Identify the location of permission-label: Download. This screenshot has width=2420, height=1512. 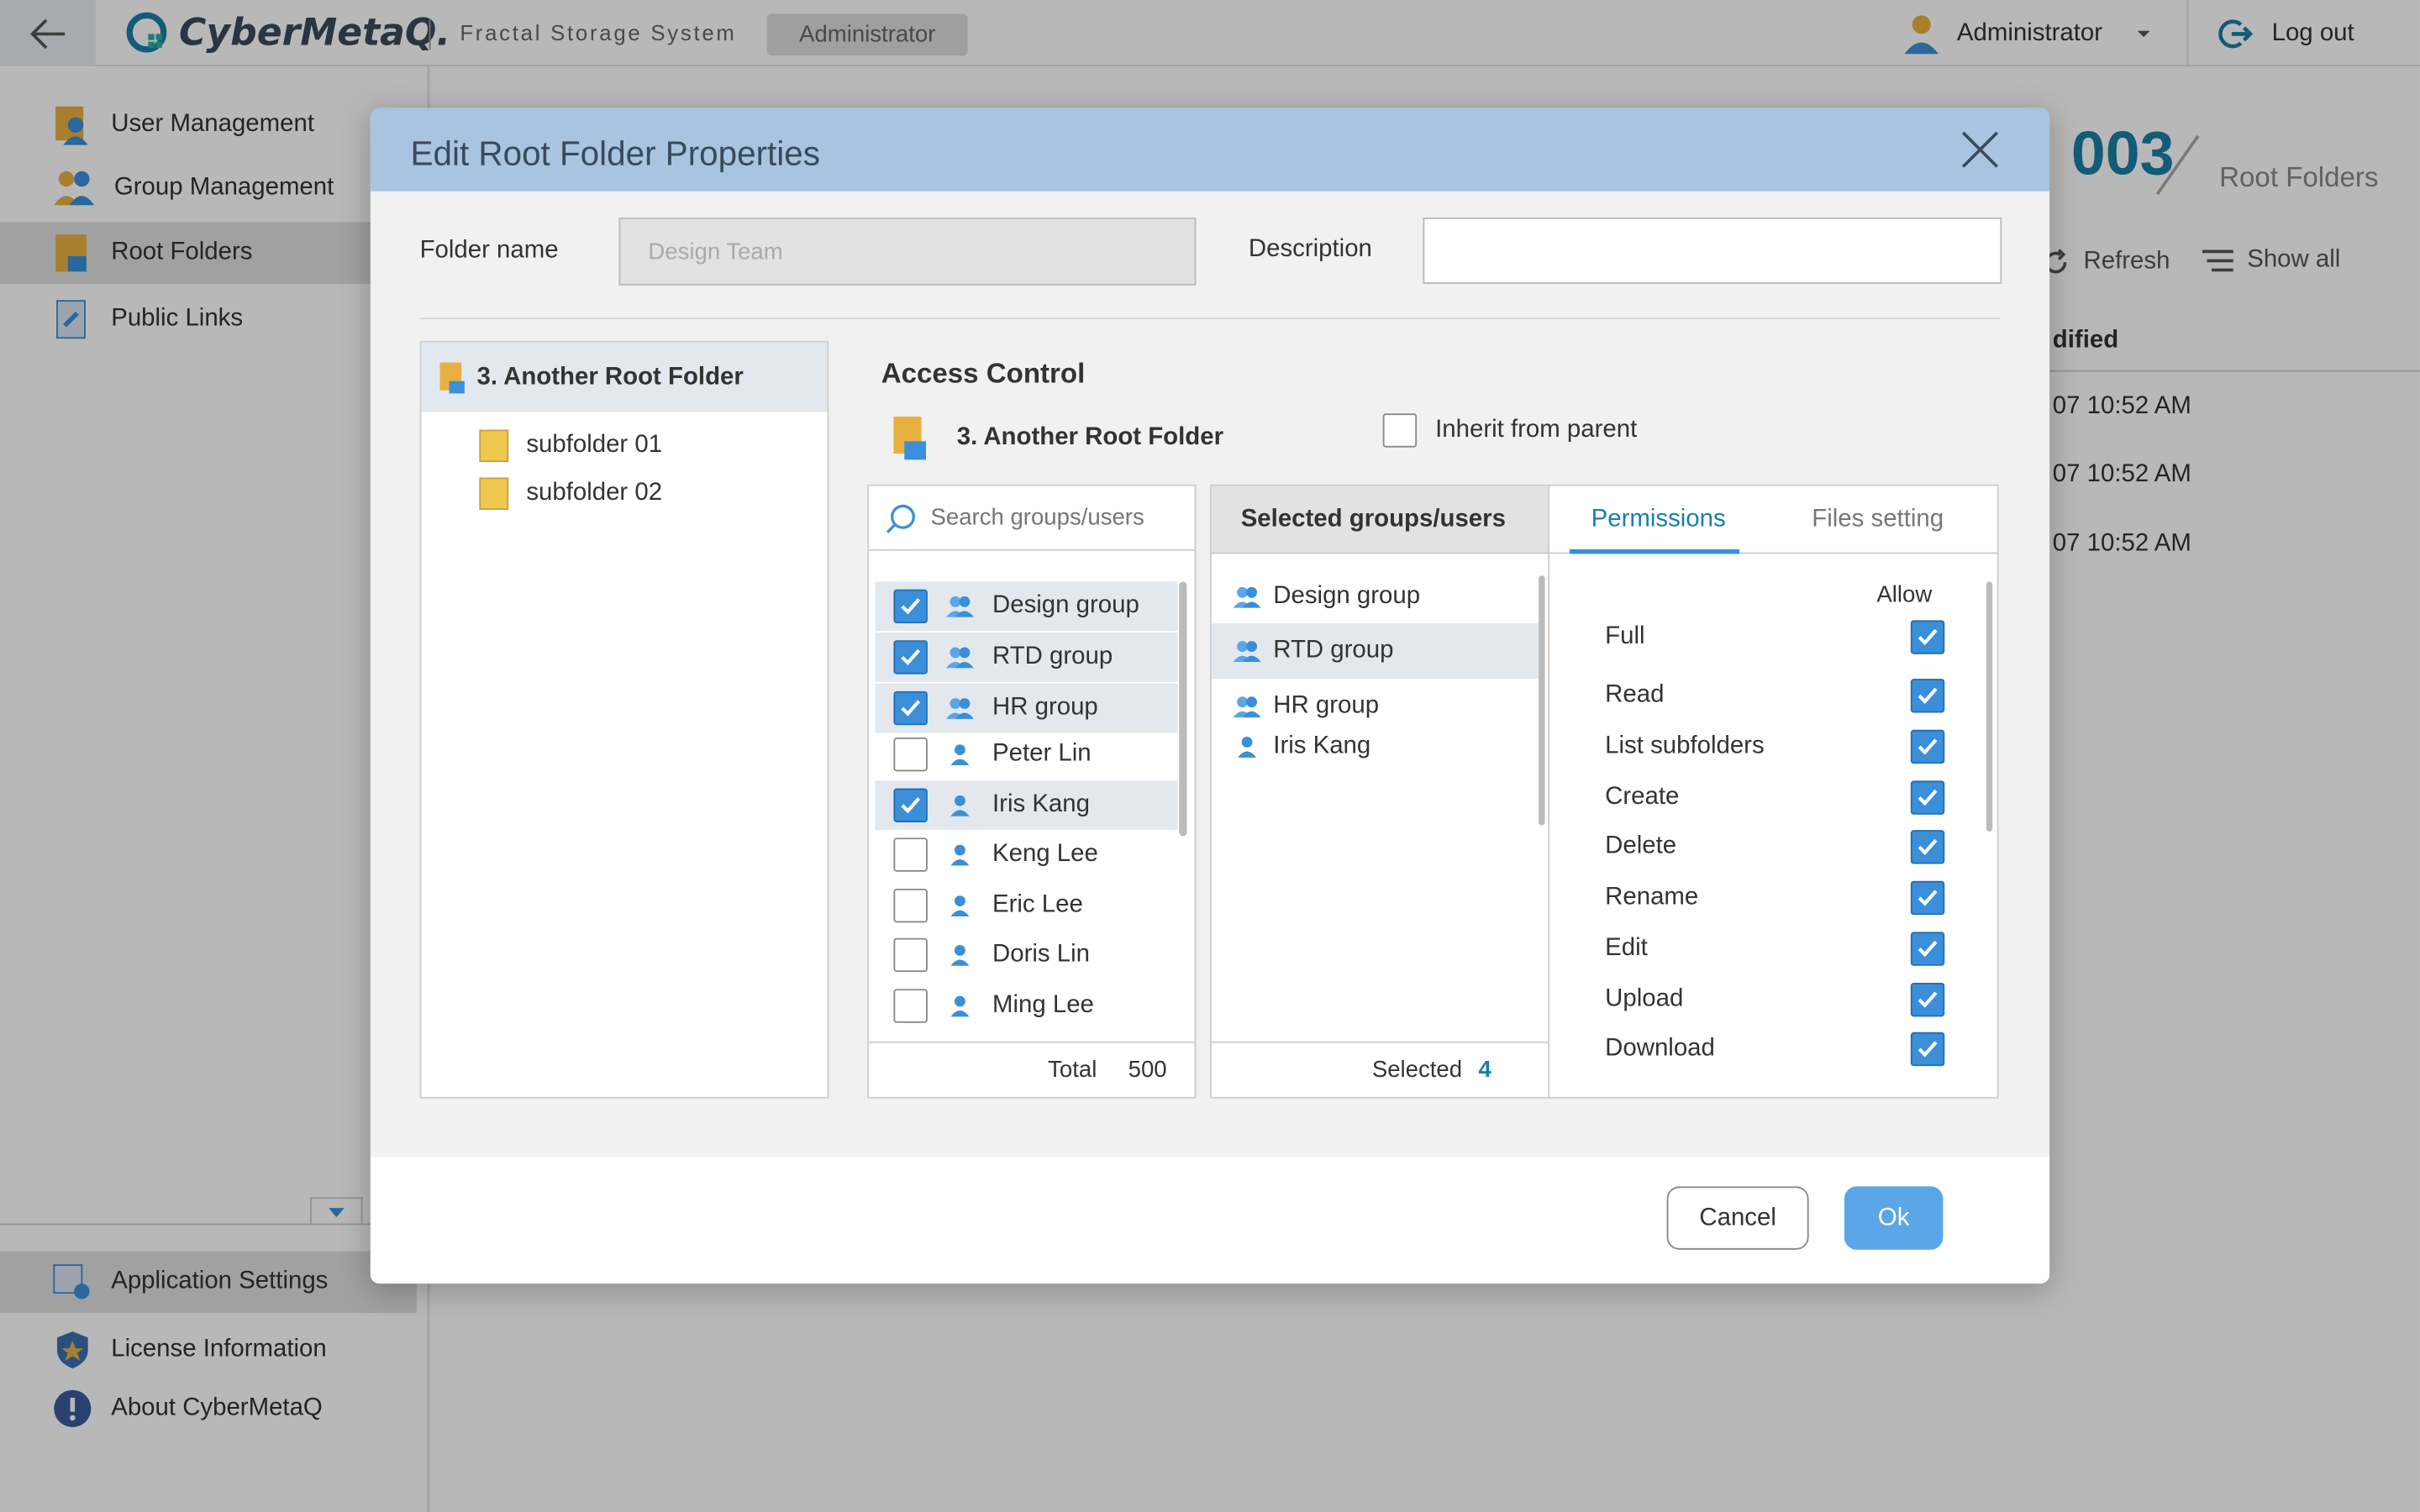
(1660, 1048).